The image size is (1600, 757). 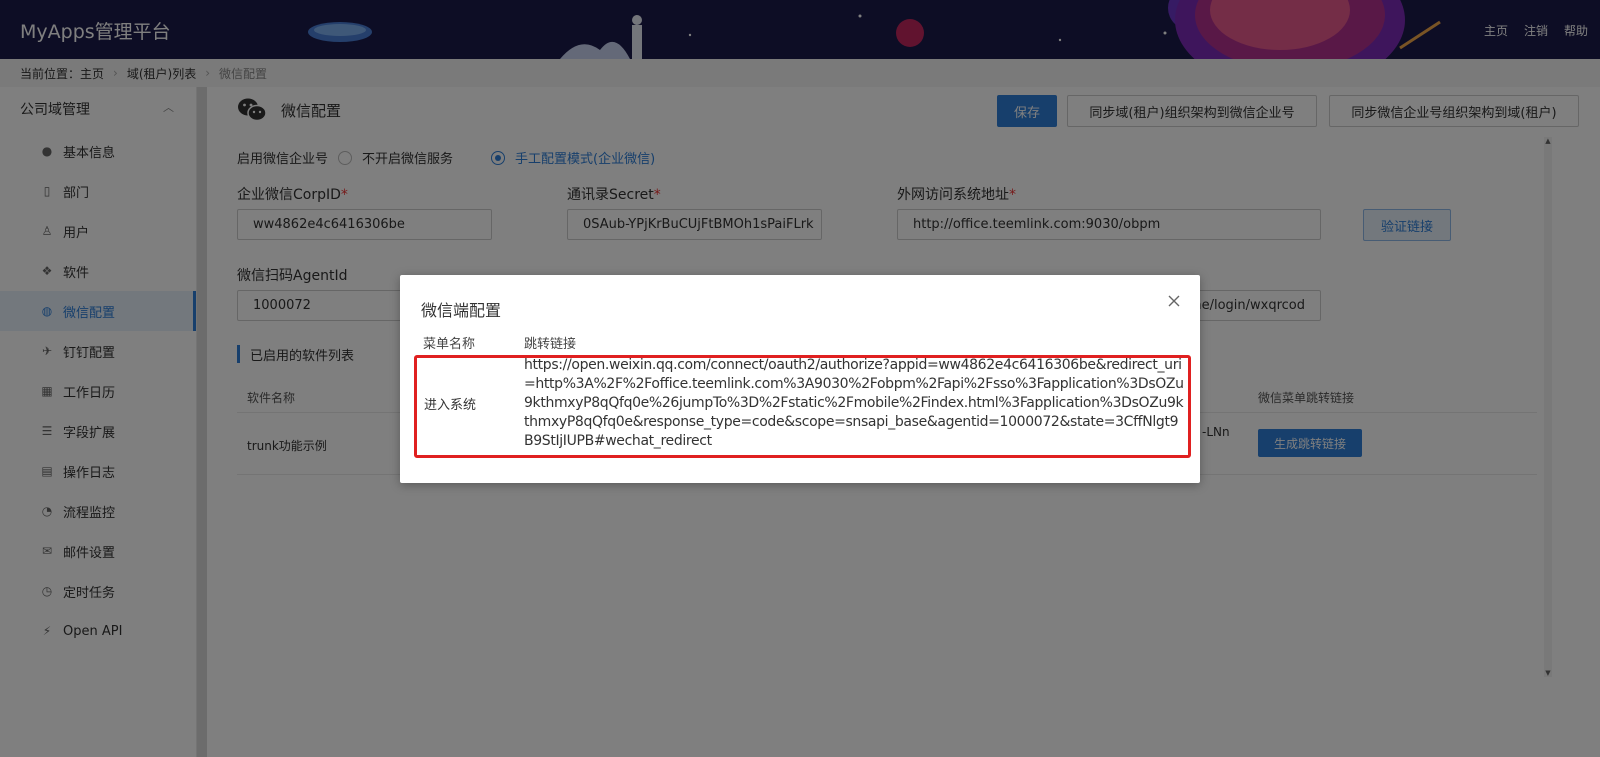 I want to click on modal-title: 微信端配置, so click(x=461, y=310).